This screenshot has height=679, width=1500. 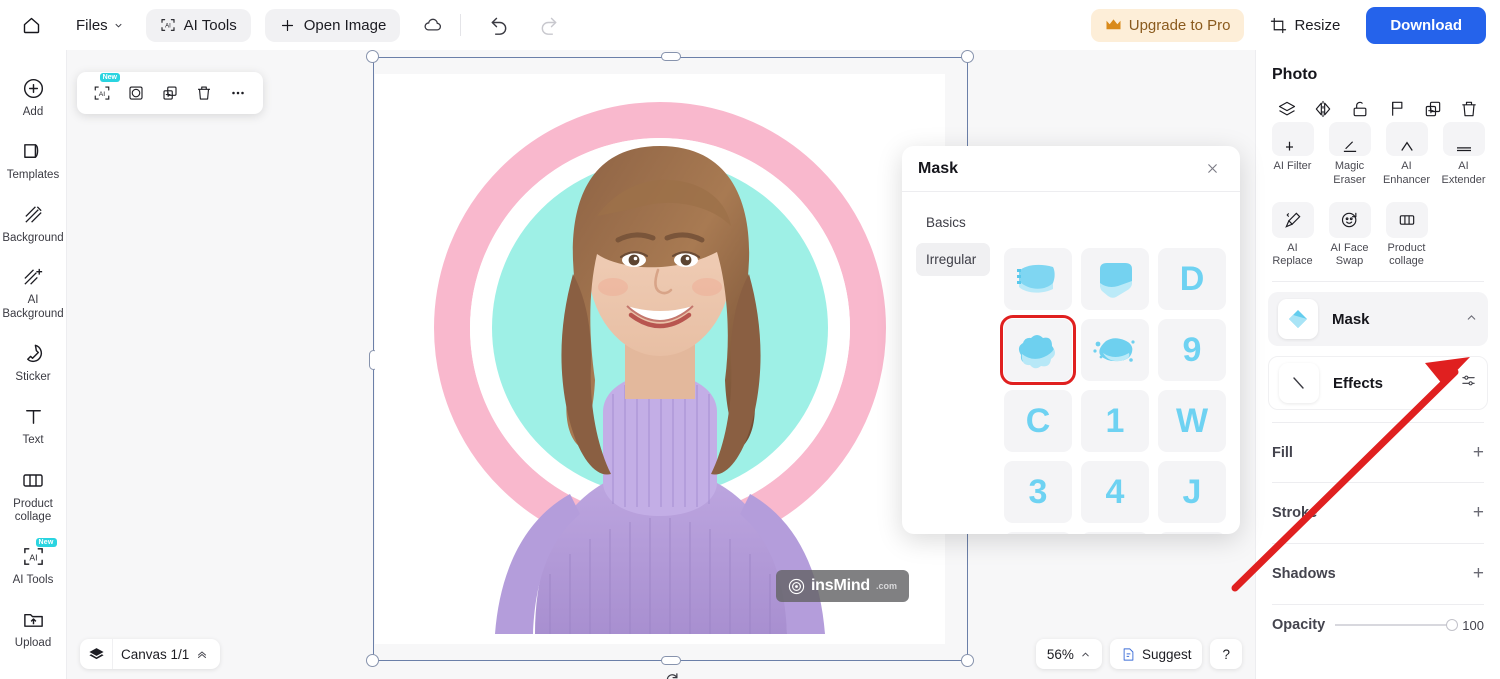 What do you see at coordinates (1378, 281) in the screenshot?
I see `panel-divider` at bounding box center [1378, 281].